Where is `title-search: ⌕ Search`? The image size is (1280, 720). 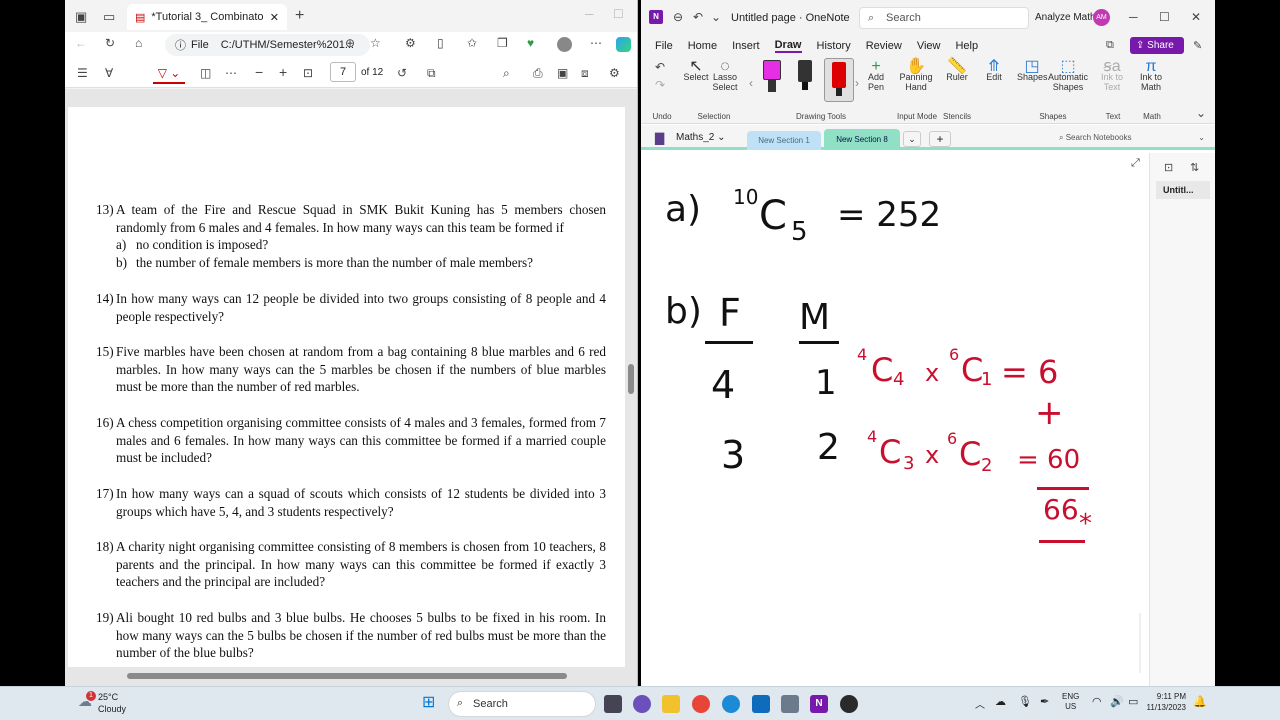 title-search: ⌕ Search is located at coordinates (944, 18).